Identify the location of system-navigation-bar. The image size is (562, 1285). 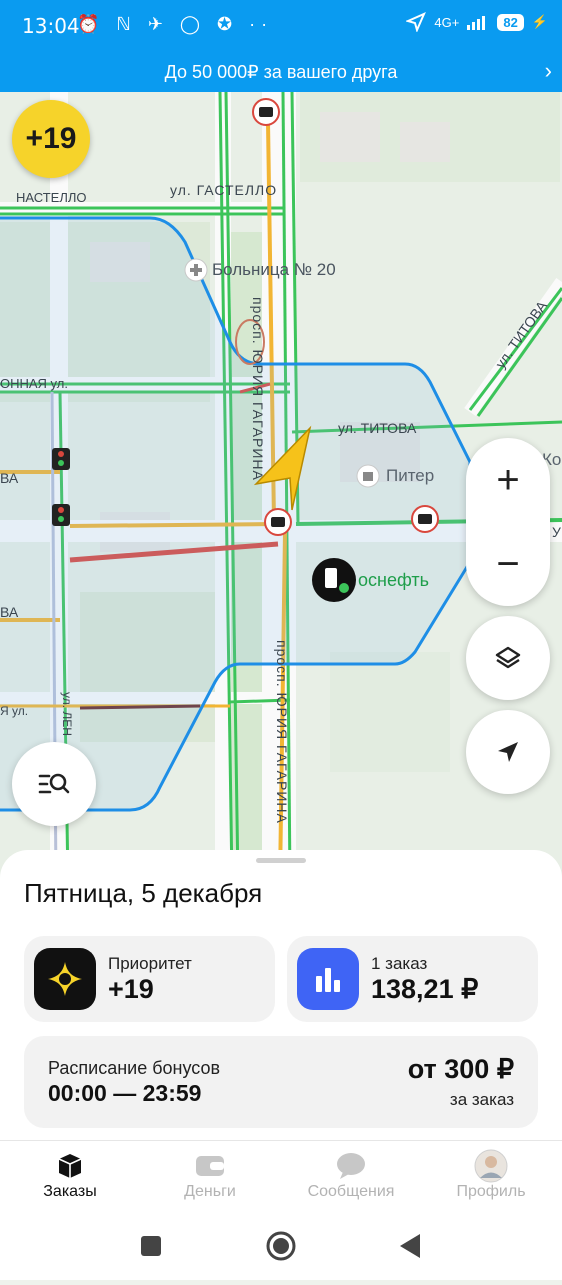
(281, 1247).